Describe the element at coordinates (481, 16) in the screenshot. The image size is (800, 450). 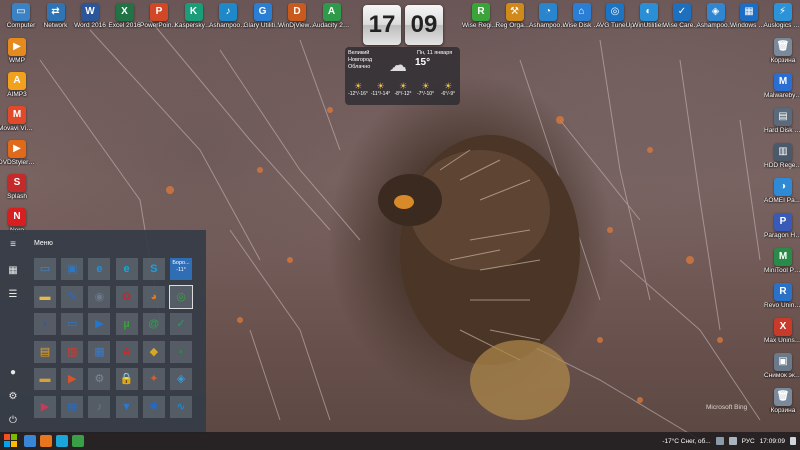
I see `desktop-shortcut: RWise Registry Cleaner` at that location.